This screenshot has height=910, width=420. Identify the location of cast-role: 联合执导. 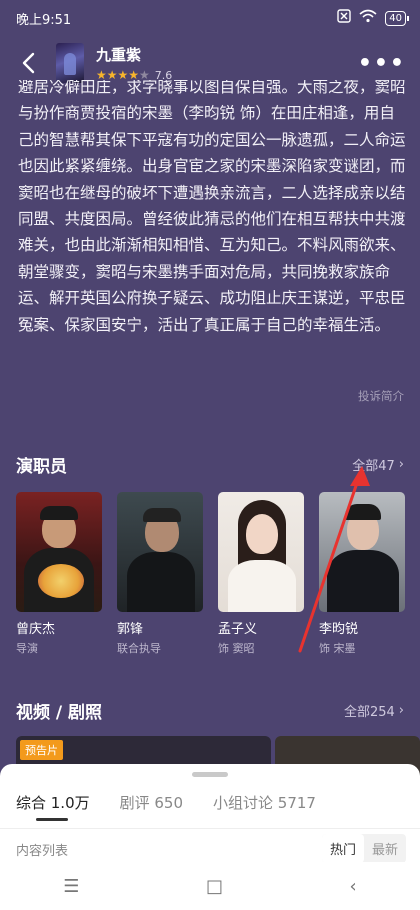
(139, 648).